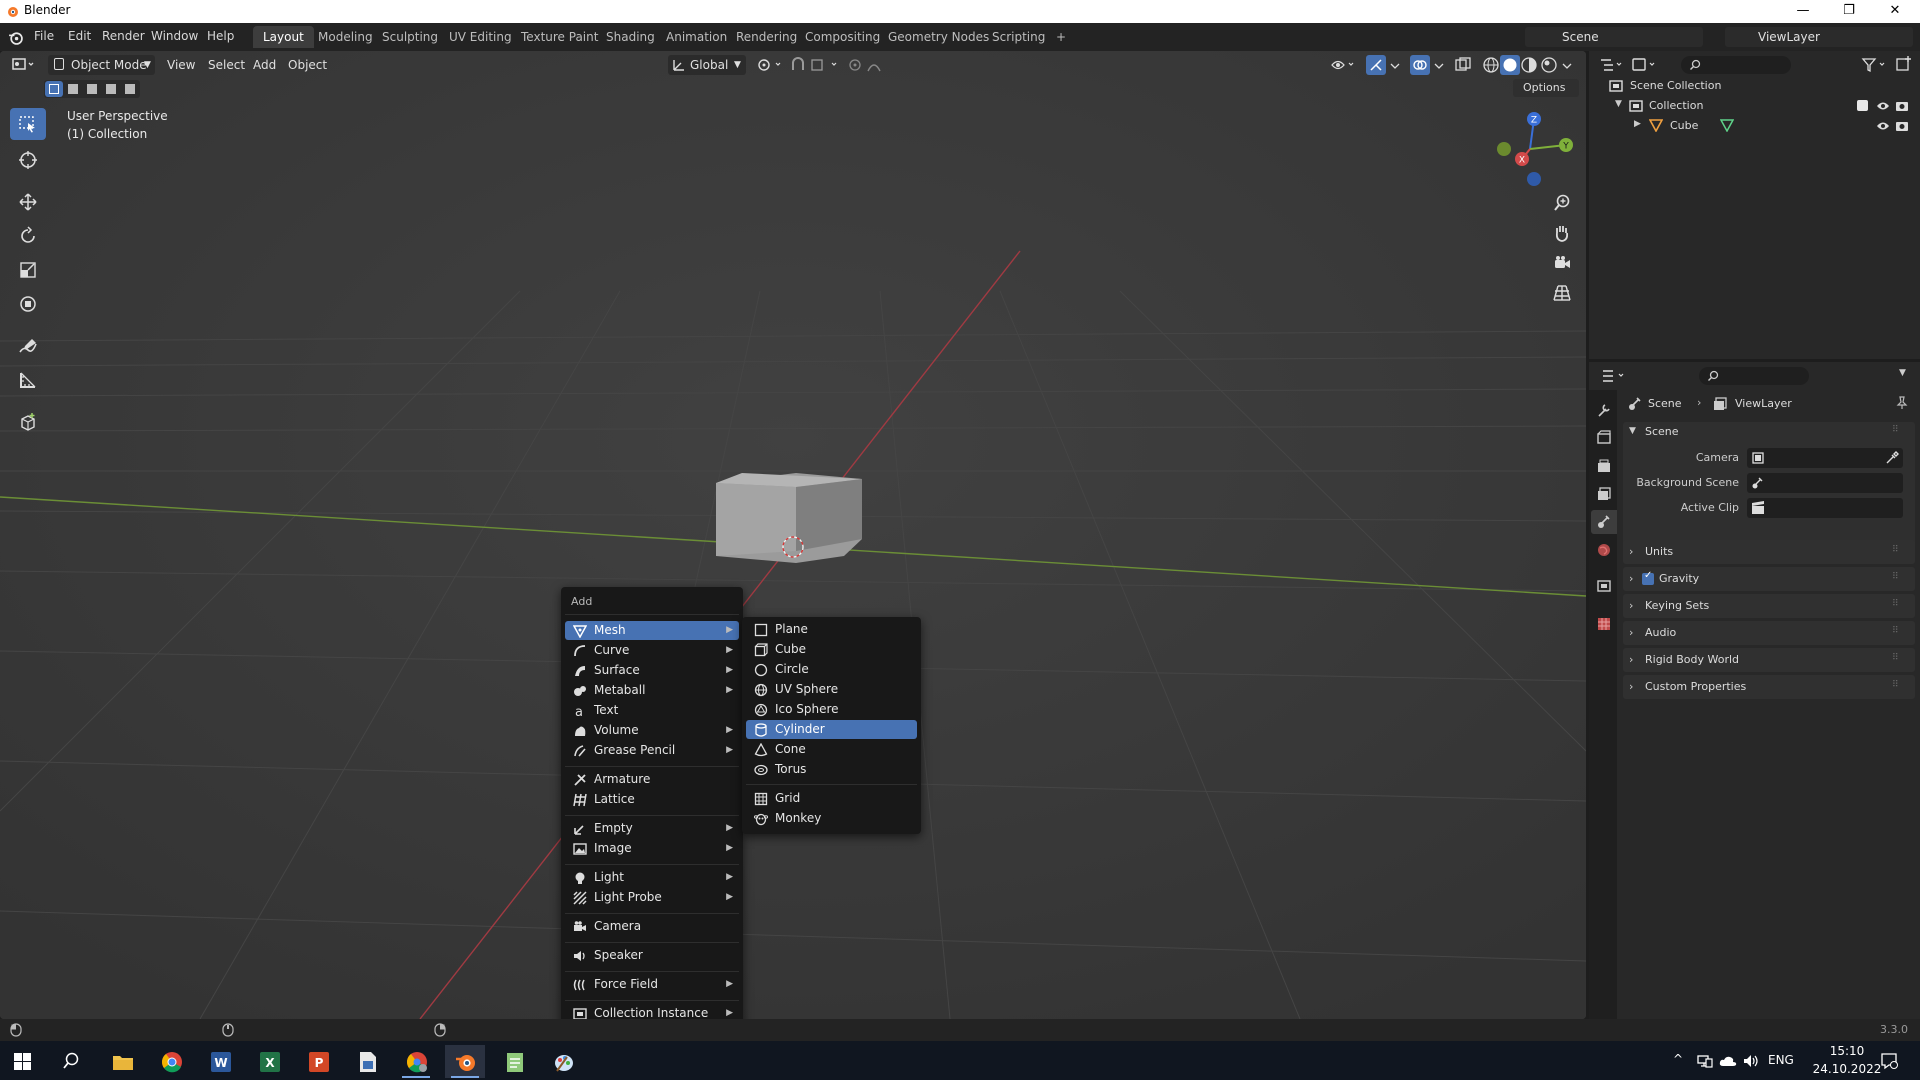  I want to click on minimize-button: —, so click(1803, 11).